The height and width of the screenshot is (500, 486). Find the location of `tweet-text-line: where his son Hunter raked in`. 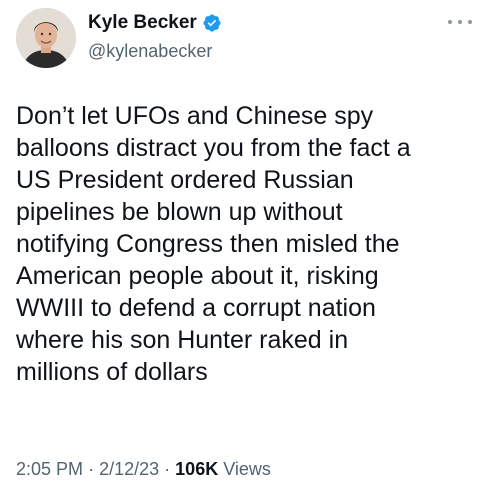

tweet-text-line: where his son Hunter raked in is located at coordinates (182, 340).